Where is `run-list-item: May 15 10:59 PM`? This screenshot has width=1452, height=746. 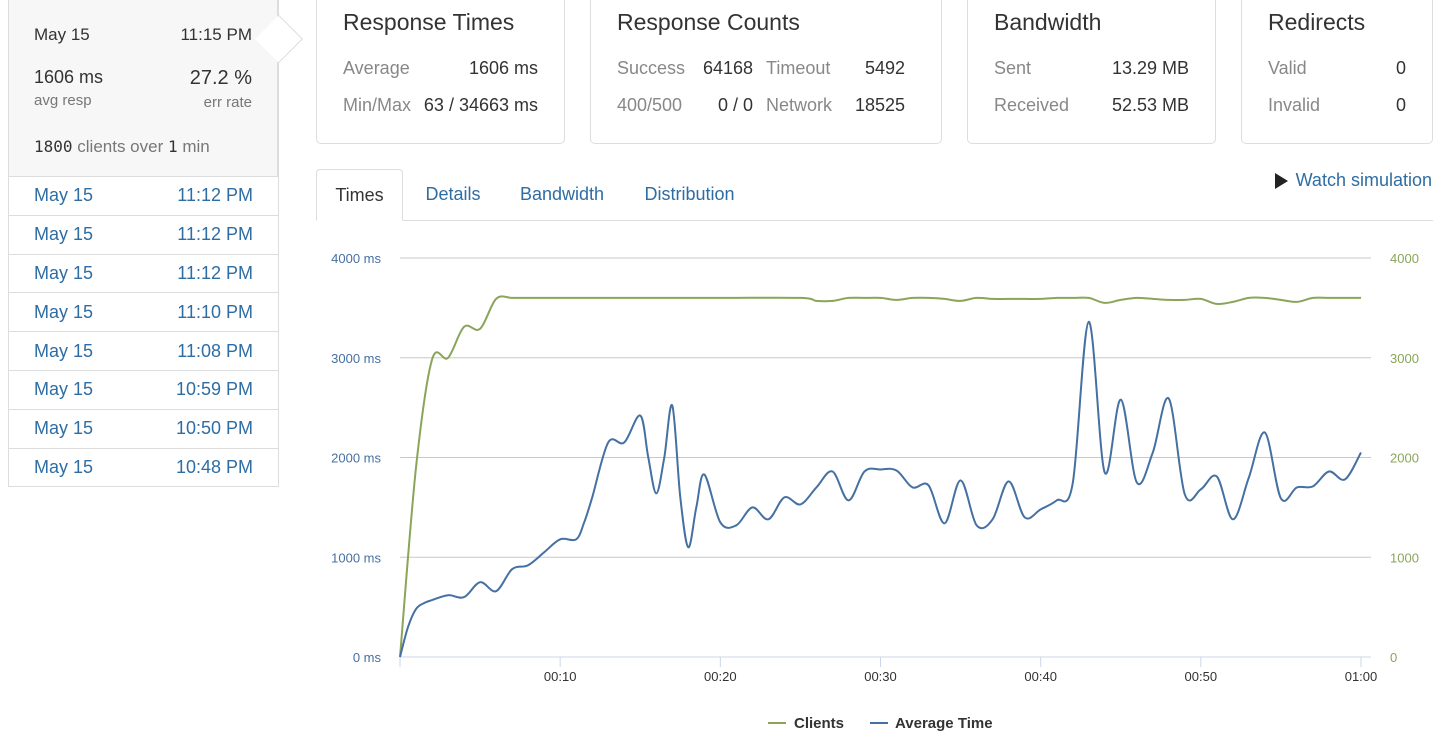 run-list-item: May 15 10:59 PM is located at coordinates (143, 390).